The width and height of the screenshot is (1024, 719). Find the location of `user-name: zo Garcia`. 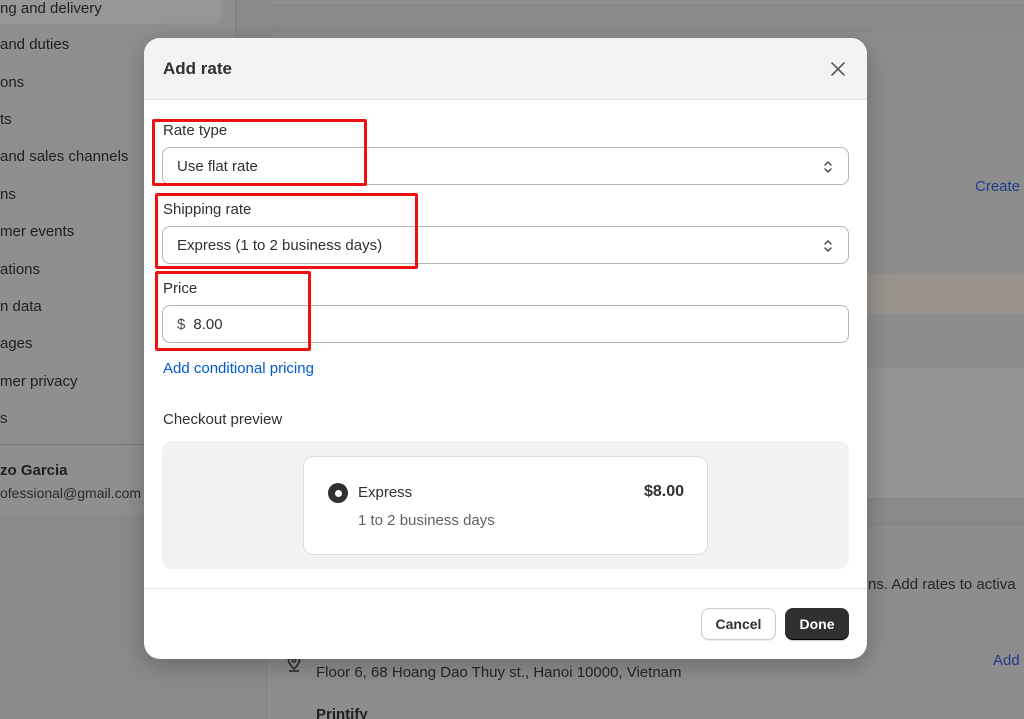

user-name: zo Garcia is located at coordinates (34, 470).